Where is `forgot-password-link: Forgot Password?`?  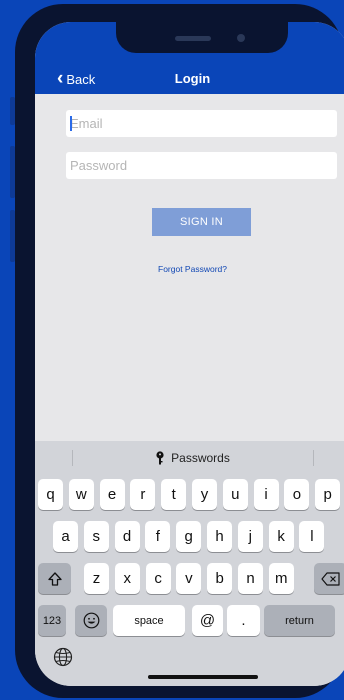 forgot-password-link: Forgot Password? is located at coordinates (189, 269).